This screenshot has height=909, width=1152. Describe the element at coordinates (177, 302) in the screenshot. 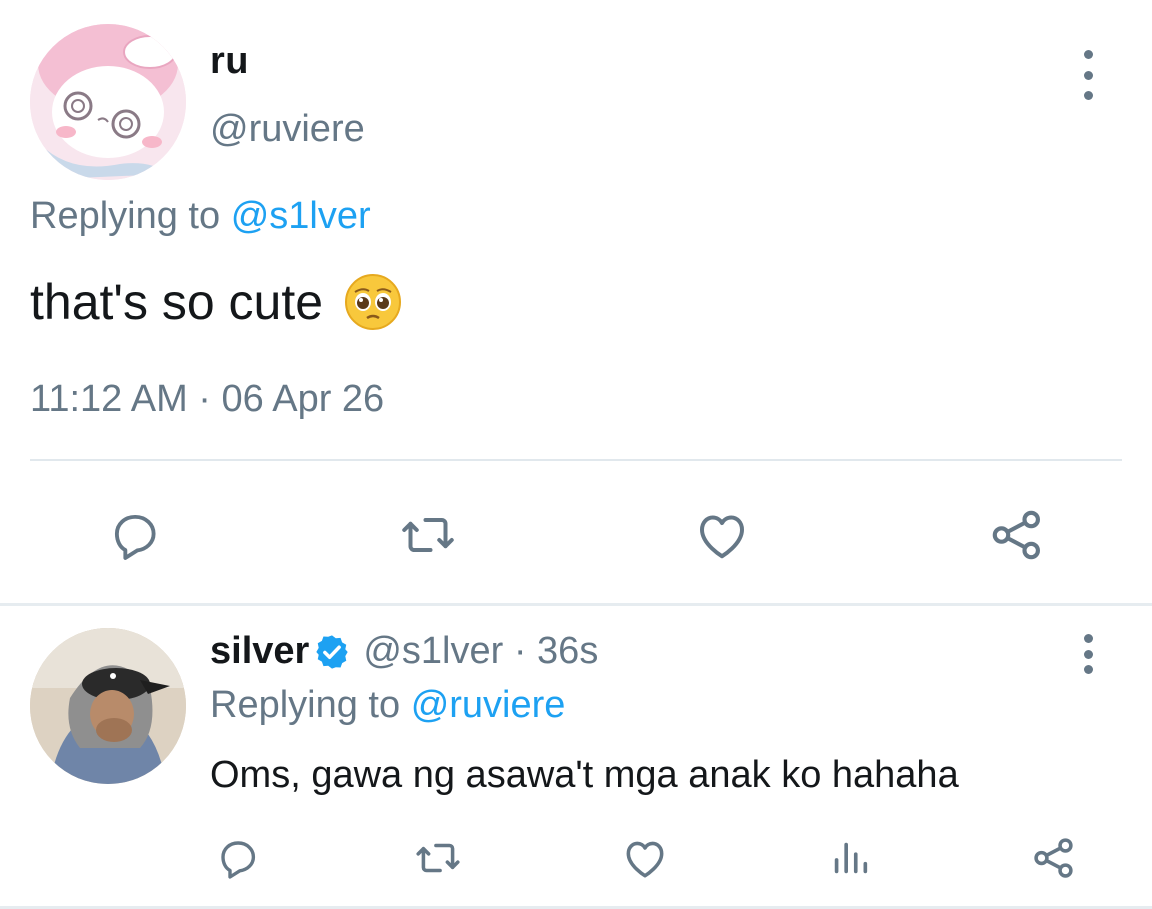

I see `tweet-text-content: that's so cute` at that location.